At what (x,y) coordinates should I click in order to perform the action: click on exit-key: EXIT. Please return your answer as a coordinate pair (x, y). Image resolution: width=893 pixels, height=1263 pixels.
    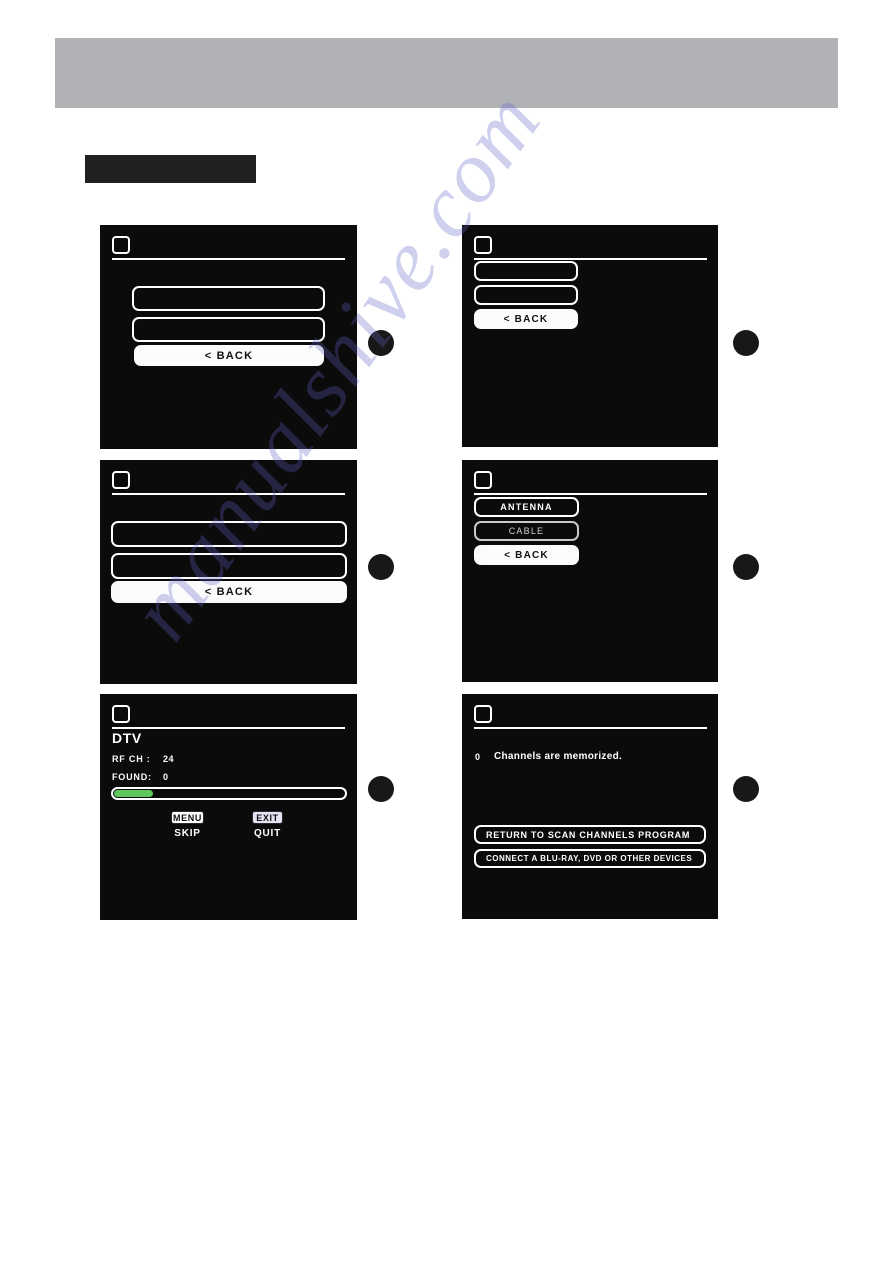
    Looking at the image, I should click on (267, 817).